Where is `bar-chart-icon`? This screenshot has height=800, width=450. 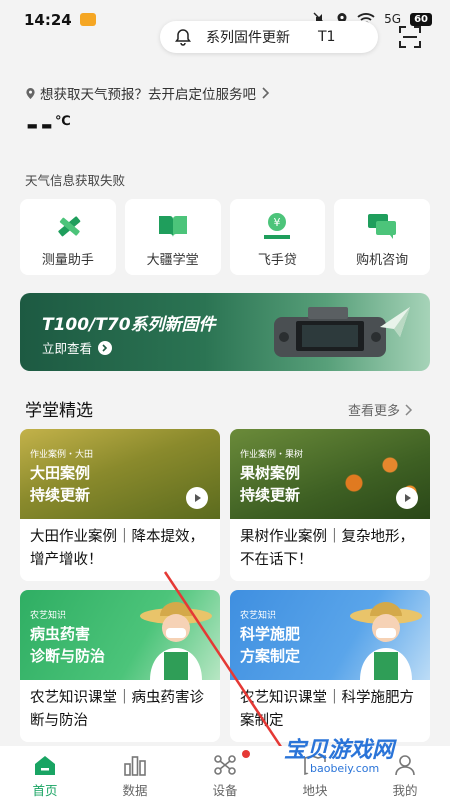
bar-chart-icon is located at coordinates (135, 766).